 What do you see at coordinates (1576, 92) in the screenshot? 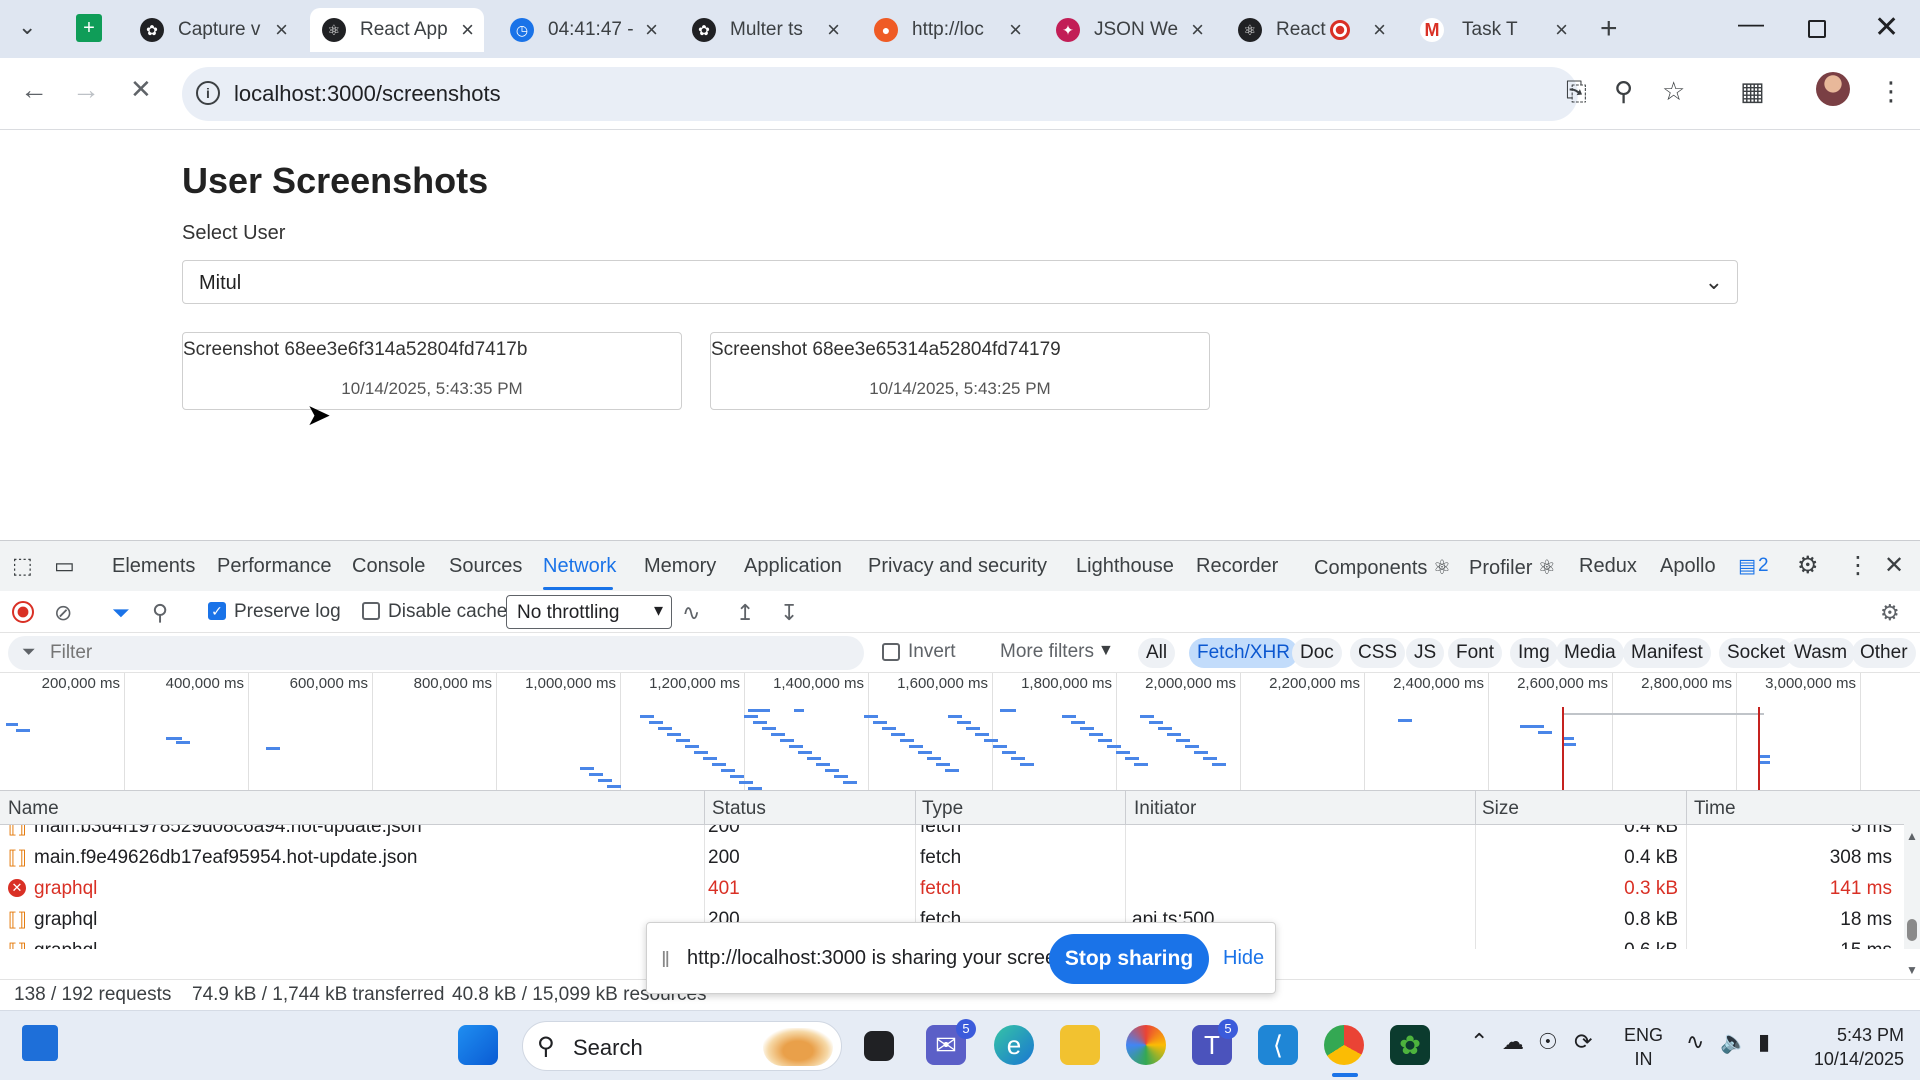
I see `install-app-icon: ⎘` at bounding box center [1576, 92].